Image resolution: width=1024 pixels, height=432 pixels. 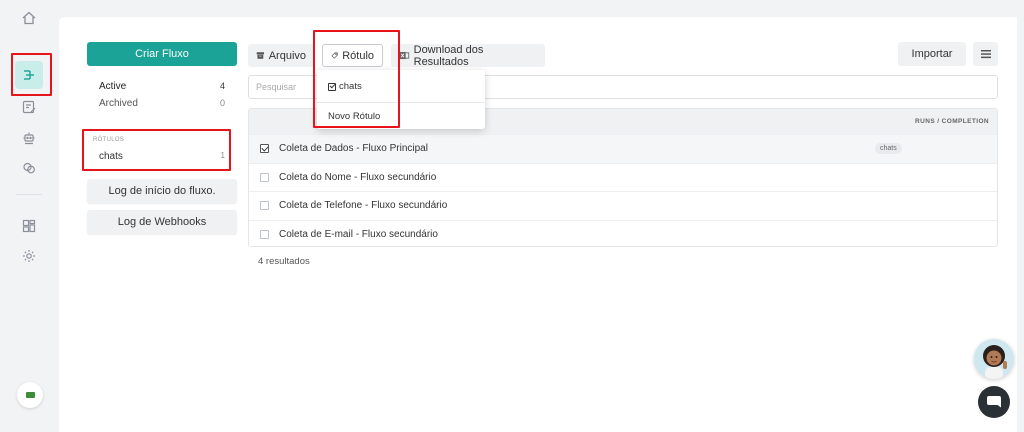 I want to click on flow-name: Coleta de E-mail - Fluxo secundário, so click(x=358, y=234).